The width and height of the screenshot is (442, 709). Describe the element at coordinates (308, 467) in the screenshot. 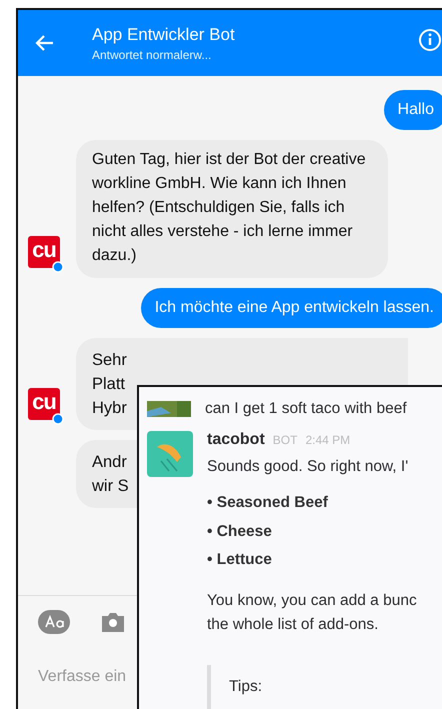

I see `message-text: Sounds good. So right now, I'` at that location.